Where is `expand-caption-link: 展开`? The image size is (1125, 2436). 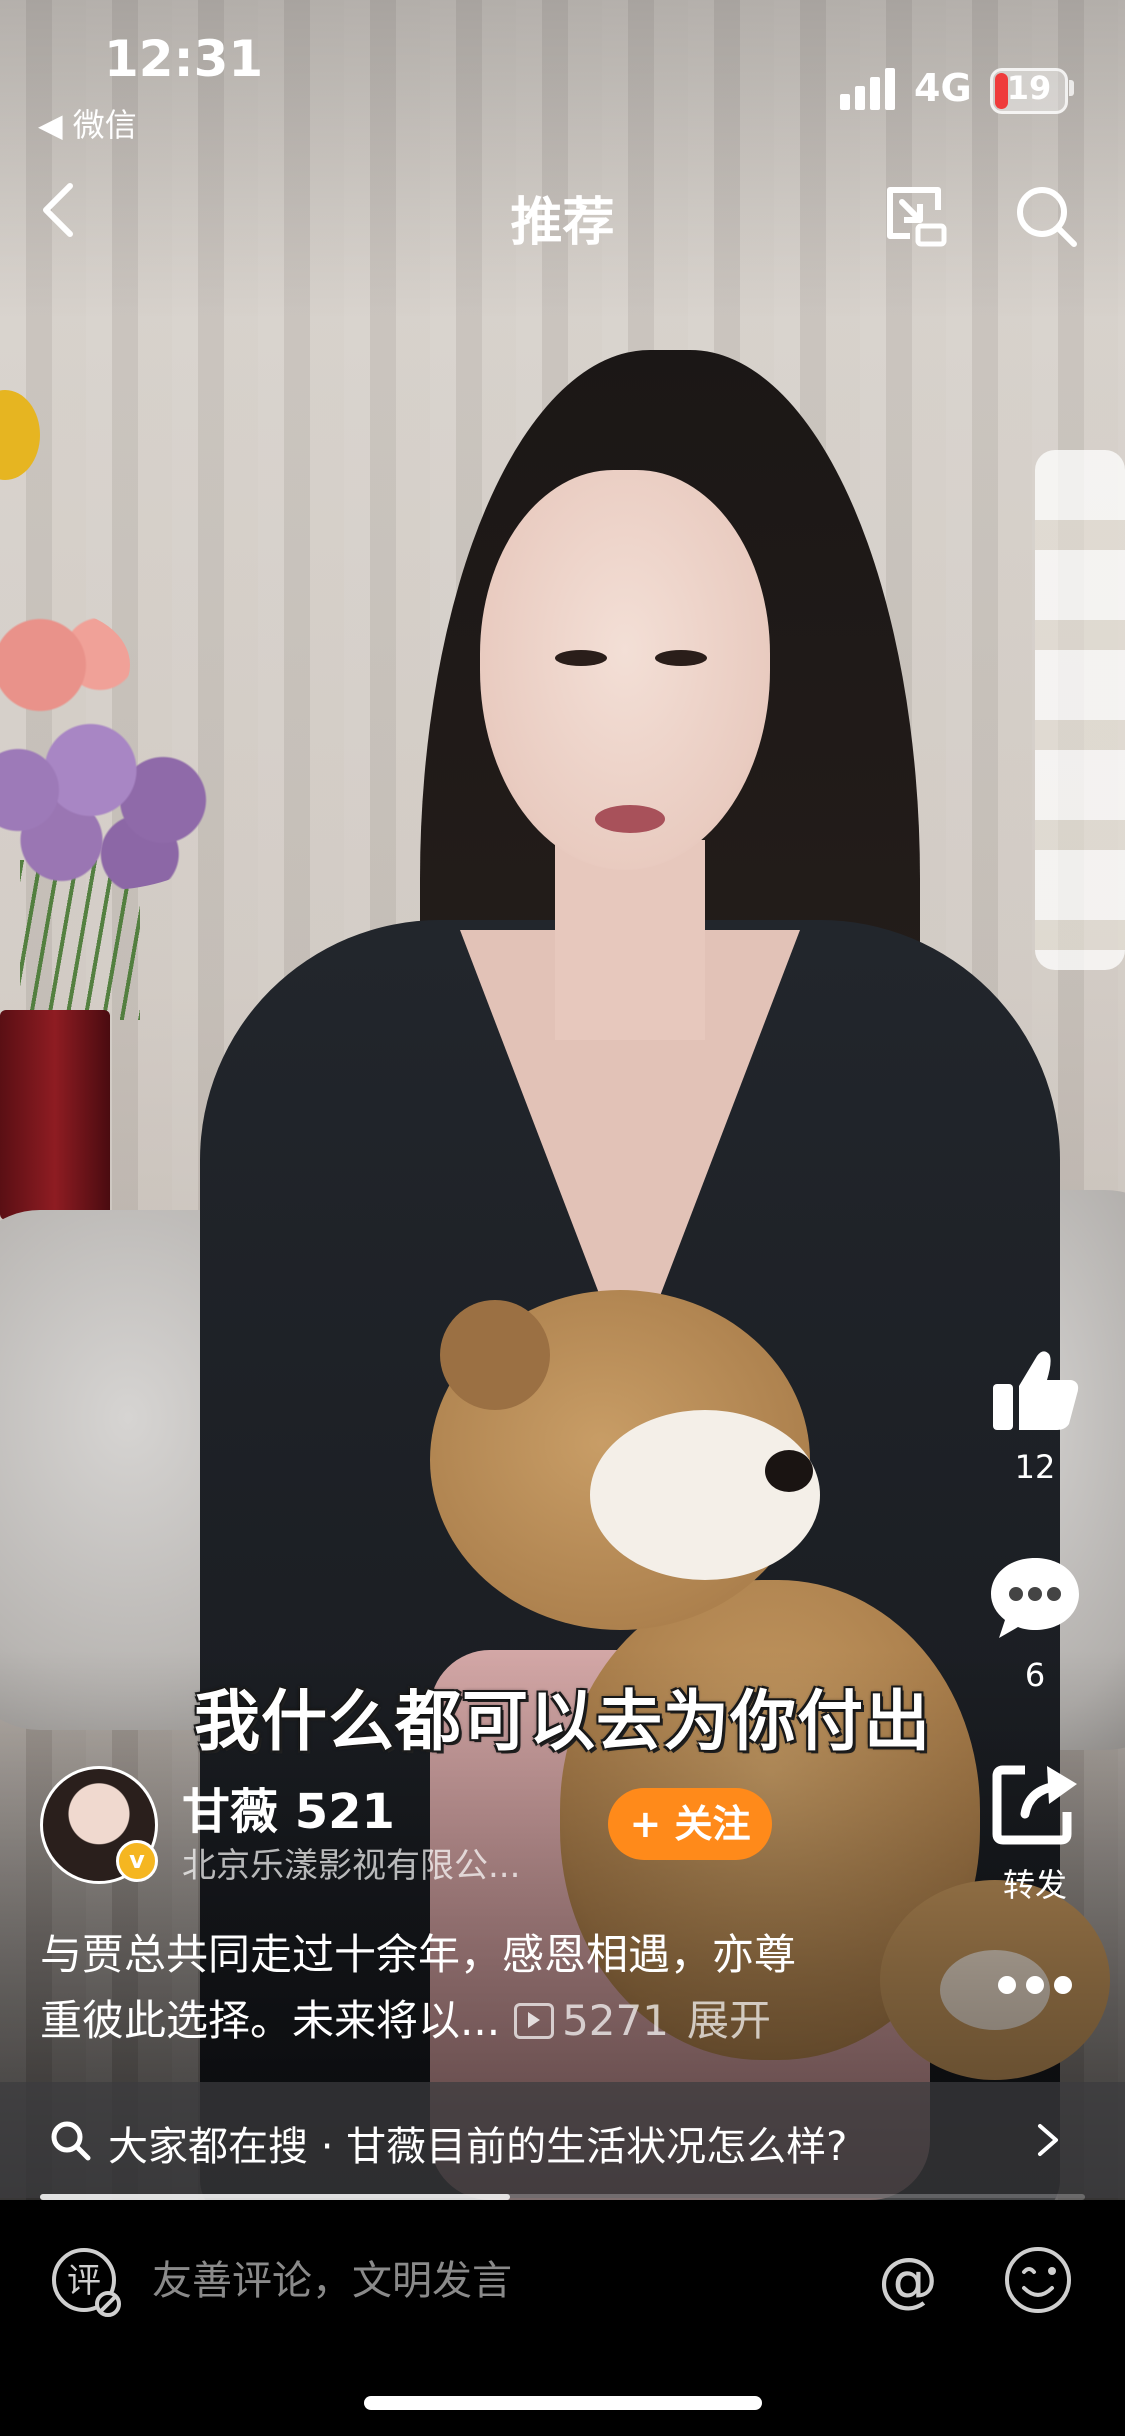 expand-caption-link: 展开 is located at coordinates (729, 2020).